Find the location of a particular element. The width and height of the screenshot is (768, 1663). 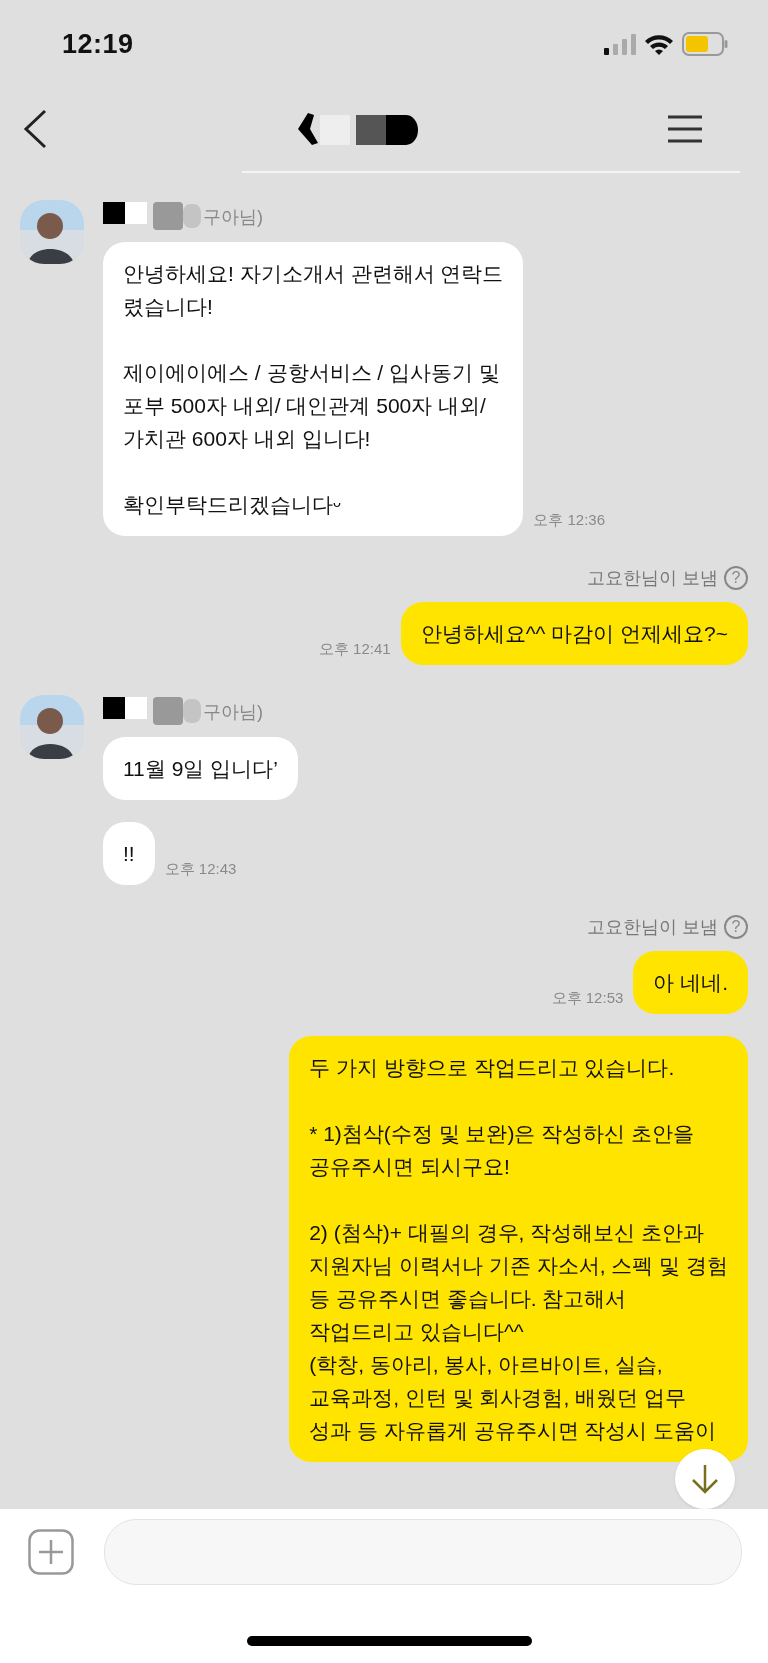

down-arrow-icon is located at coordinates (705, 1479).